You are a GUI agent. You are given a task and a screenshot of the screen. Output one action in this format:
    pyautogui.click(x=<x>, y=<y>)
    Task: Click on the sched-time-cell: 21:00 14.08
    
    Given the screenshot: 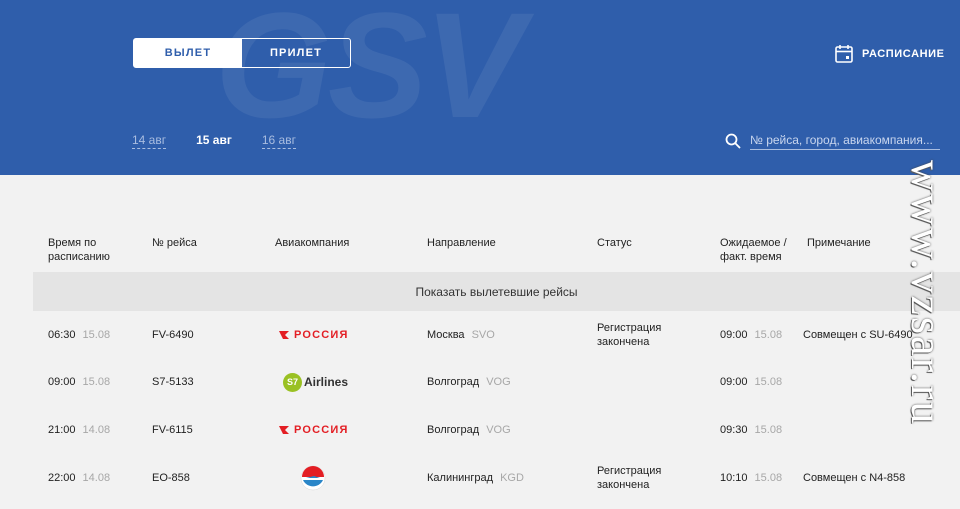 What is the action you would take?
    pyautogui.click(x=79, y=430)
    